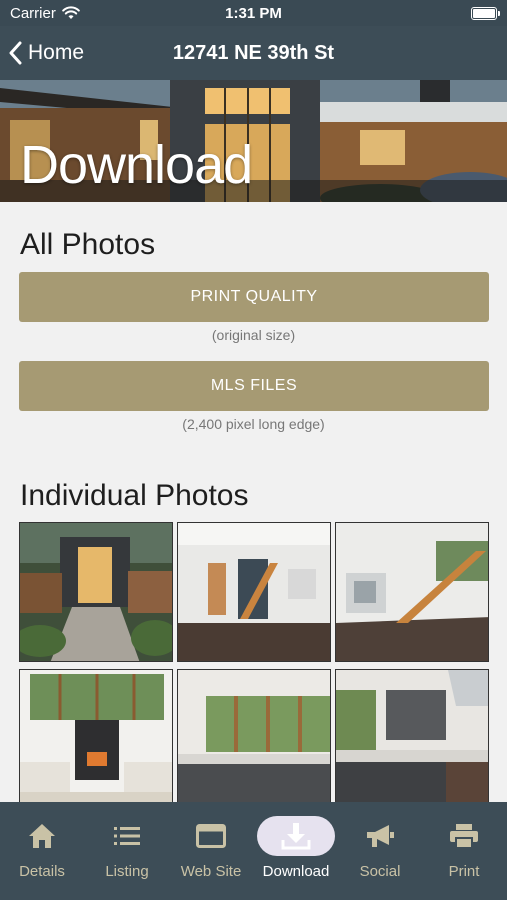 Image resolution: width=507 pixels, height=900 pixels. Describe the element at coordinates (296, 871) in the screenshot. I see `tab-label: Download` at that location.